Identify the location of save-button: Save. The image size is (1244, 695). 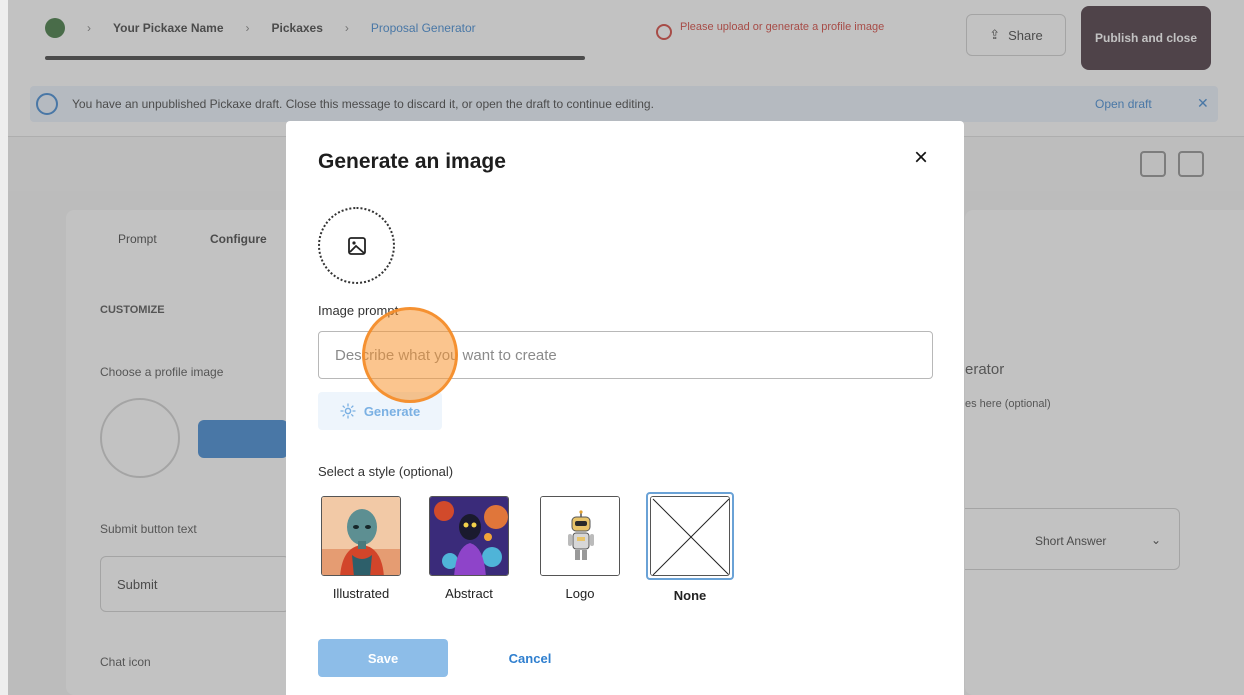
(383, 658).